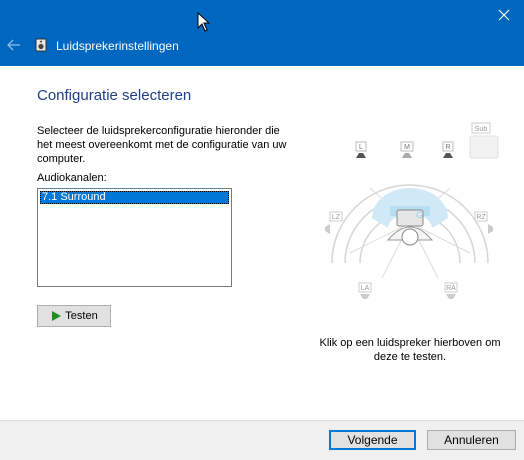 This screenshot has width=524, height=460. I want to click on speaker-label-la: LA, so click(365, 288).